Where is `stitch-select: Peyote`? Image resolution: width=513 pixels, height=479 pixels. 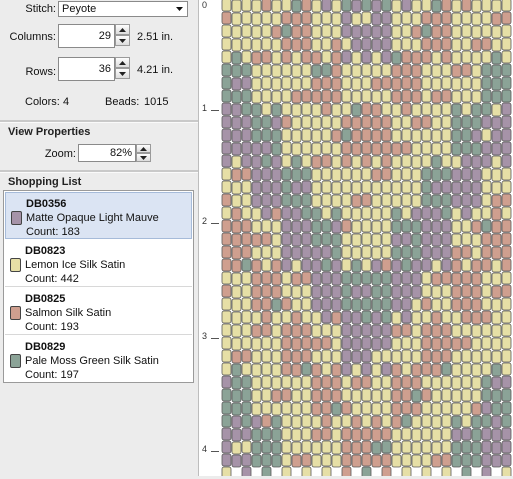 stitch-select: Peyote is located at coordinates (123, 9).